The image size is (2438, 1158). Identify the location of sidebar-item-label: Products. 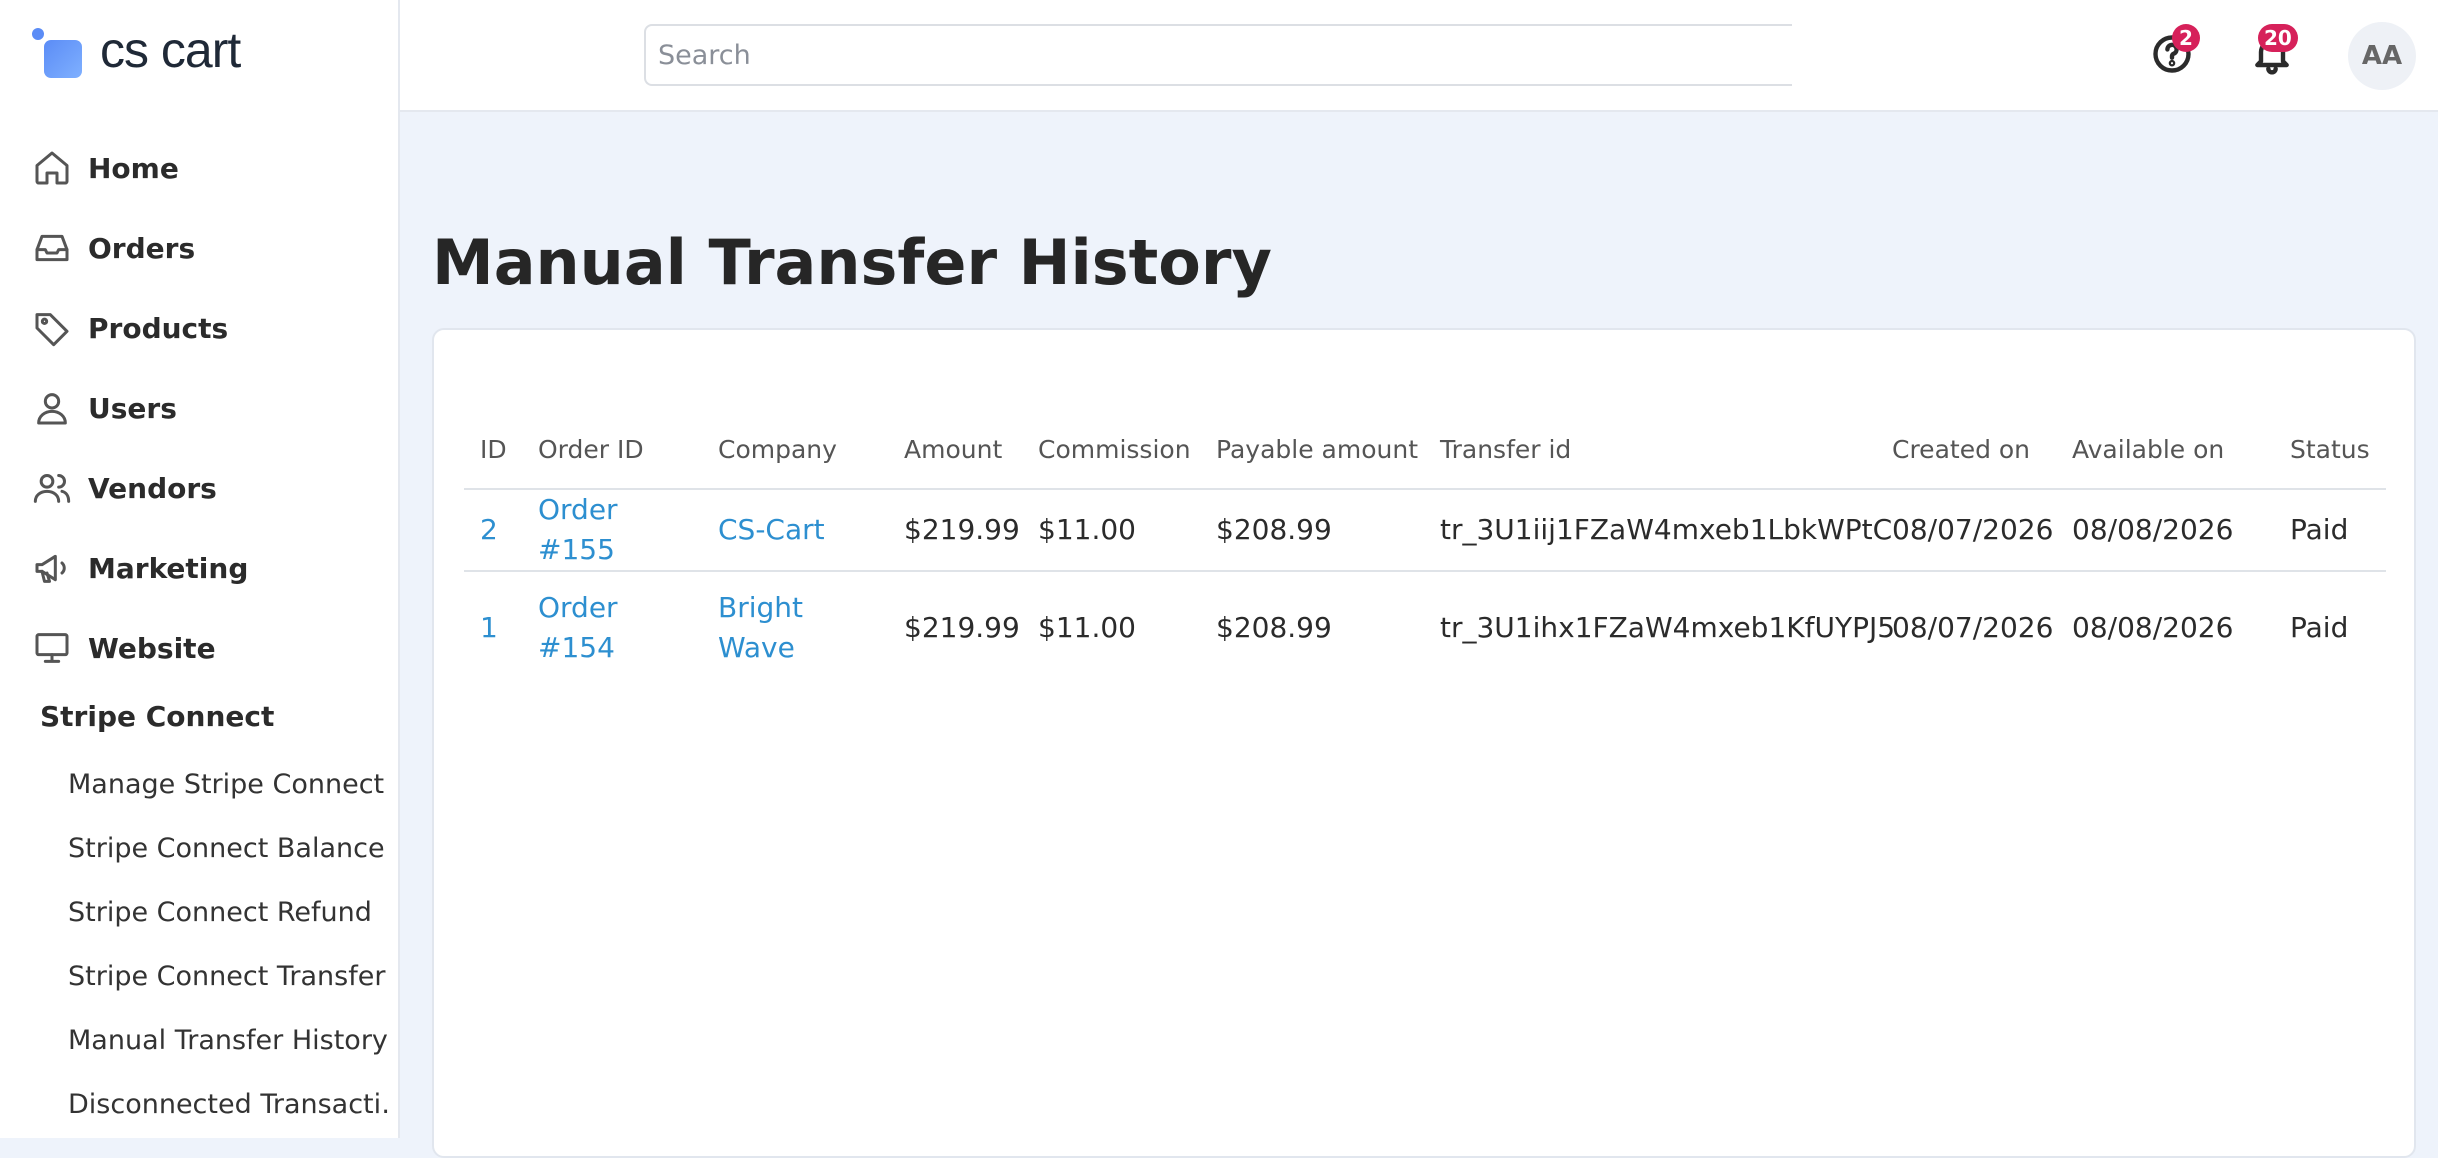
(158, 328).